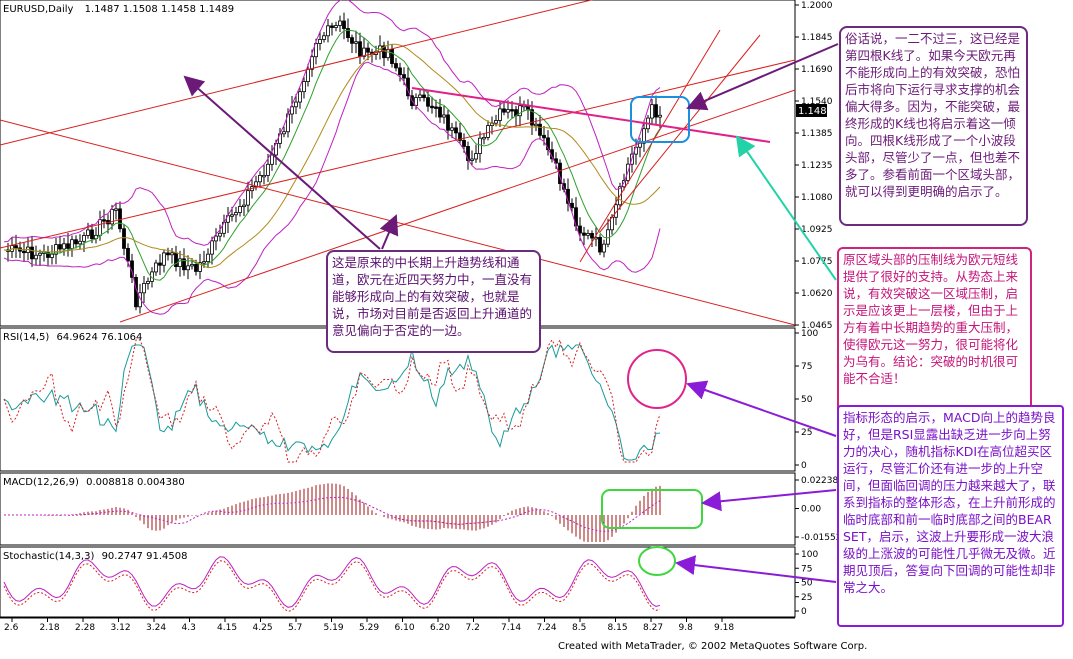  I want to click on x-tick-label: 7.2, so click(473, 628).